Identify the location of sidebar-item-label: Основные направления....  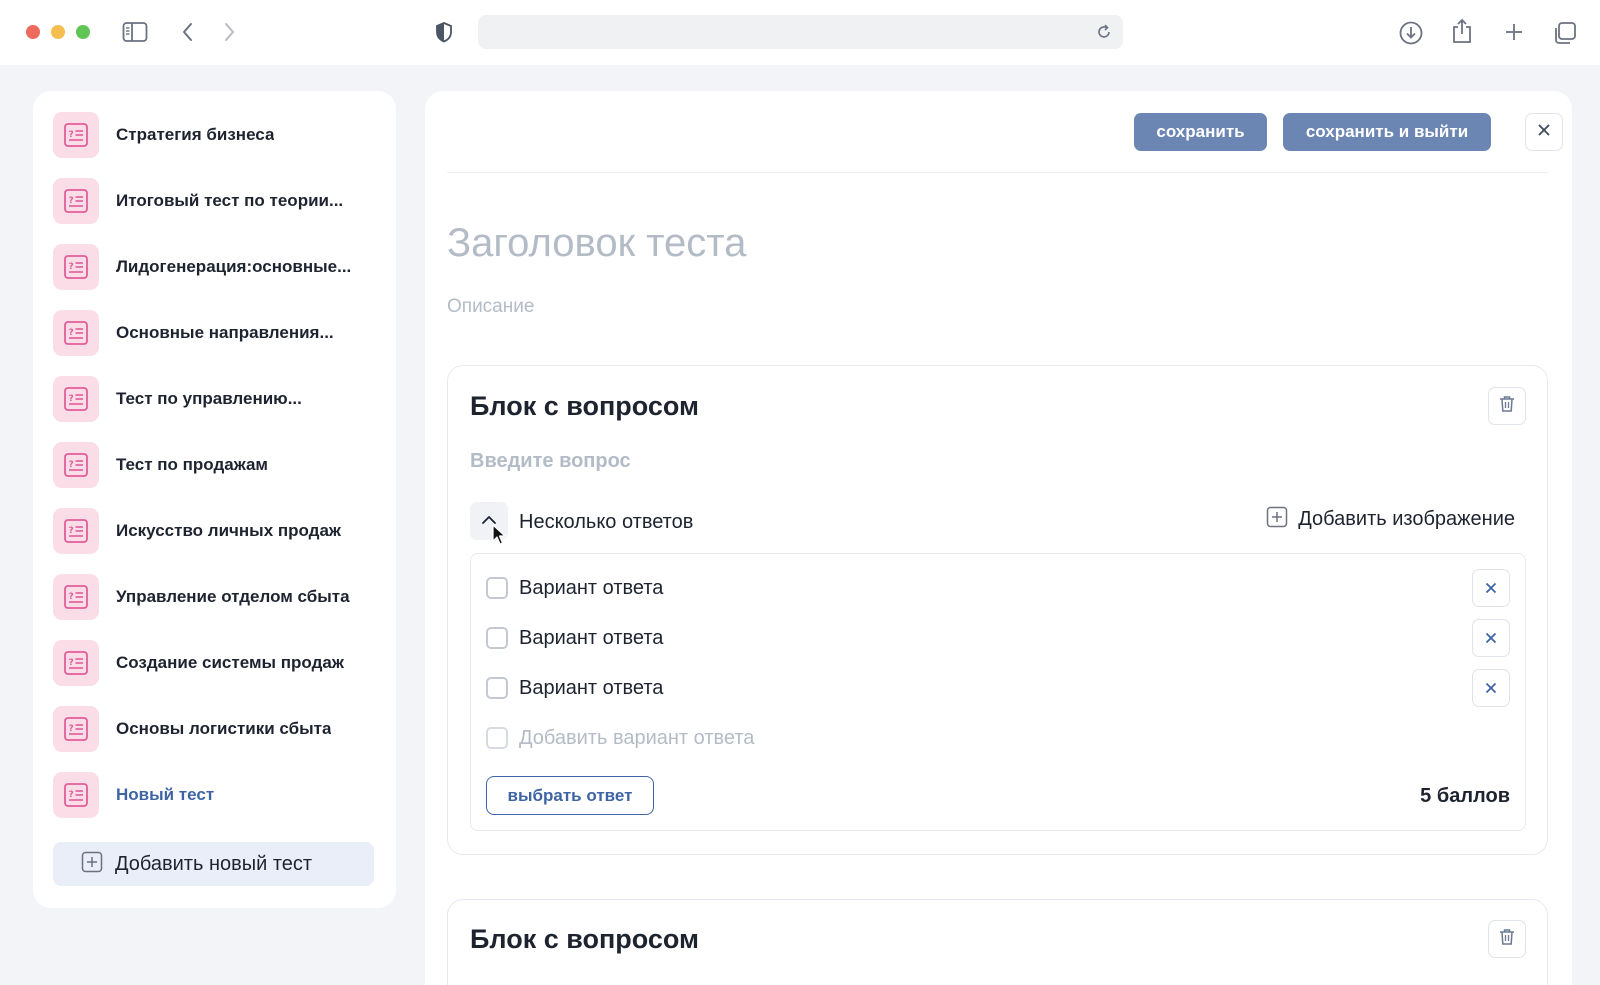
(225, 332).